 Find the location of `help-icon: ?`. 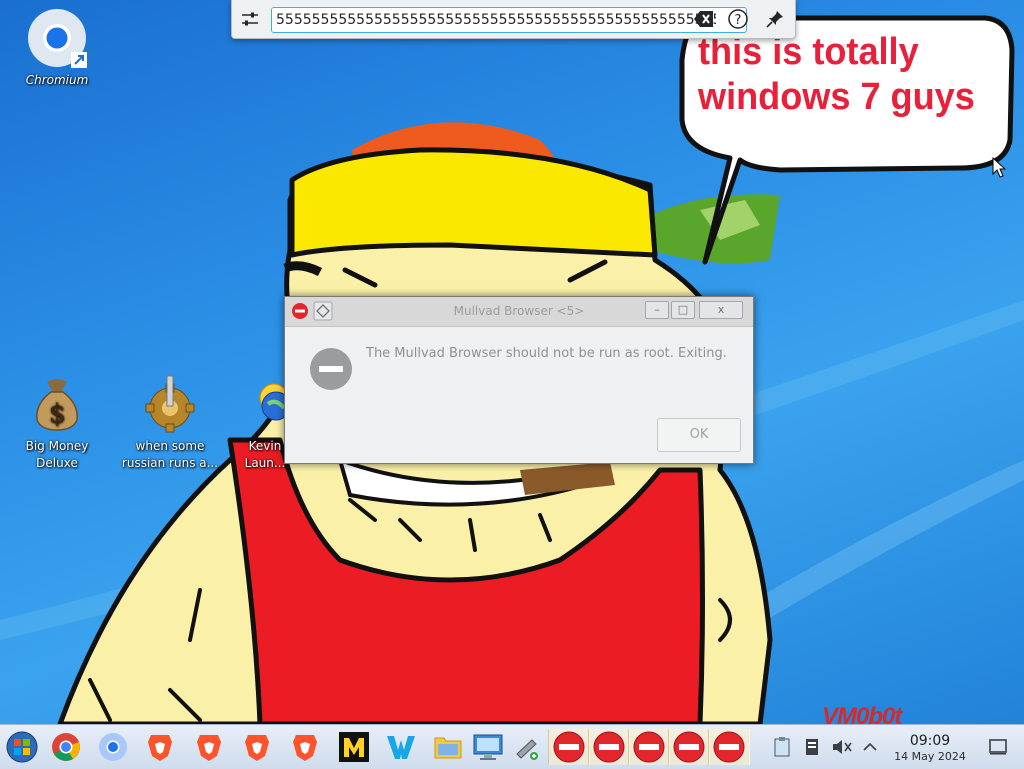

help-icon: ? is located at coordinates (738, 19).